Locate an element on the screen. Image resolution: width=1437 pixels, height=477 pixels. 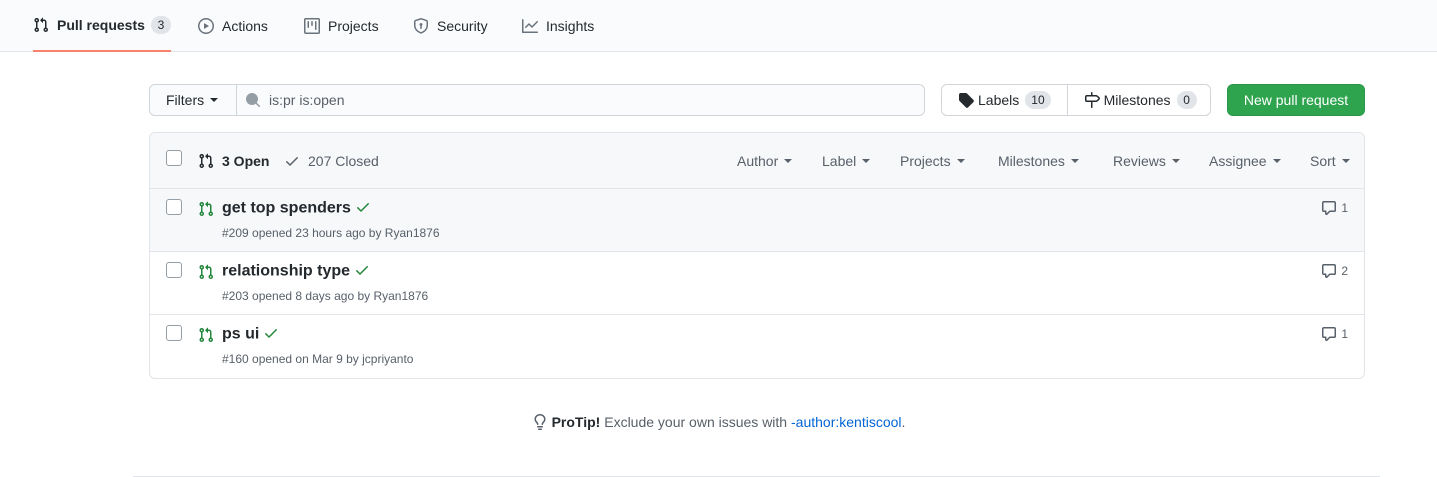
assignee-dropdown: Assignee is located at coordinates (1245, 161).